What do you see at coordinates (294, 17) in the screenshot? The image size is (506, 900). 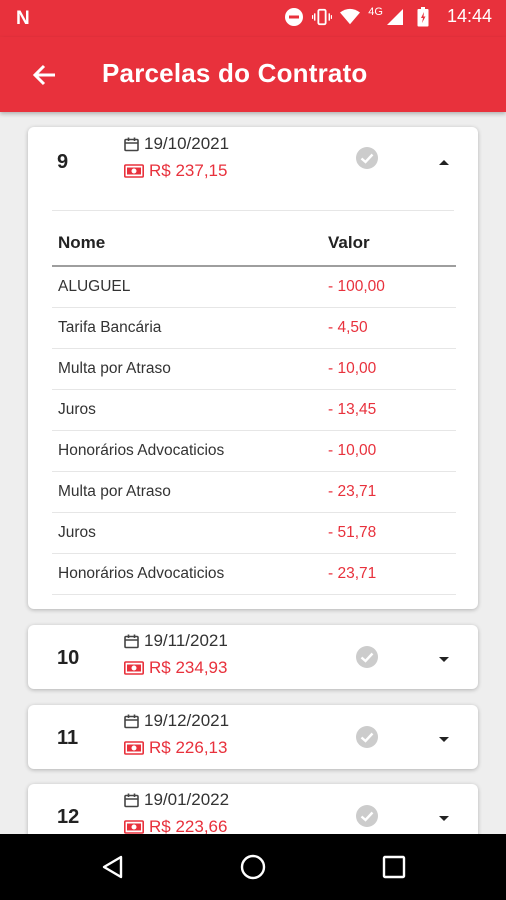 I see `do-not-disturb-icon` at bounding box center [294, 17].